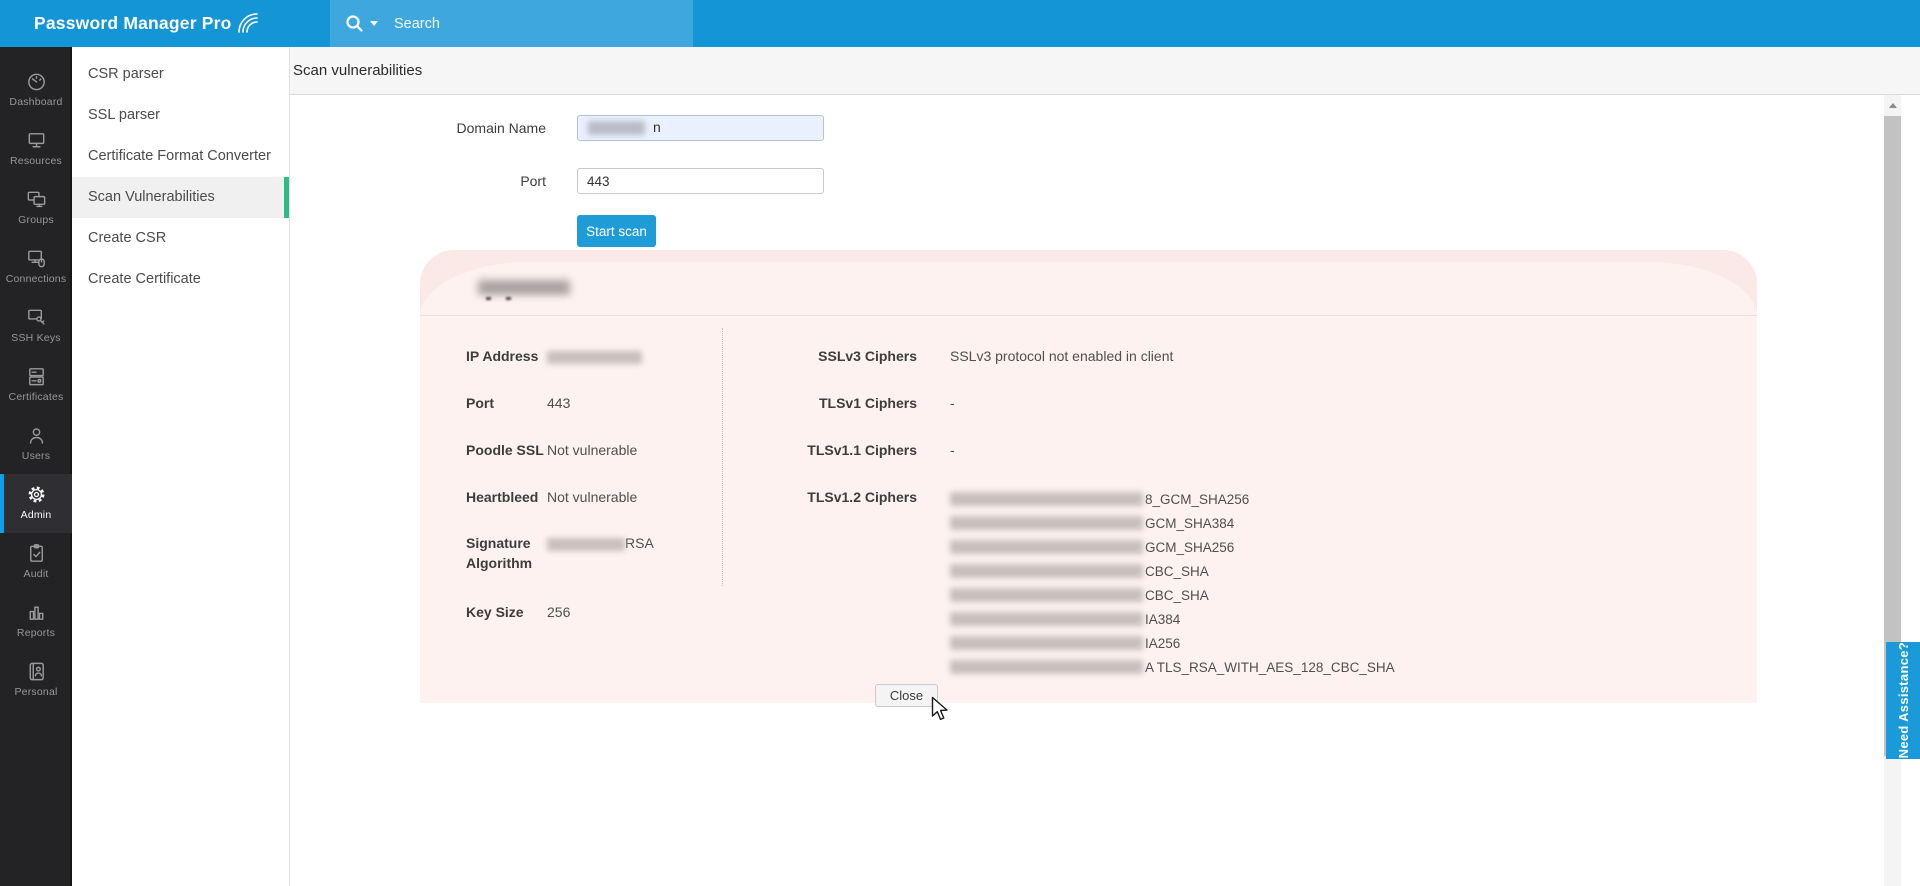 Image resolution: width=1920 pixels, height=886 pixels. I want to click on cipher-line: IA256, so click(1172, 643).